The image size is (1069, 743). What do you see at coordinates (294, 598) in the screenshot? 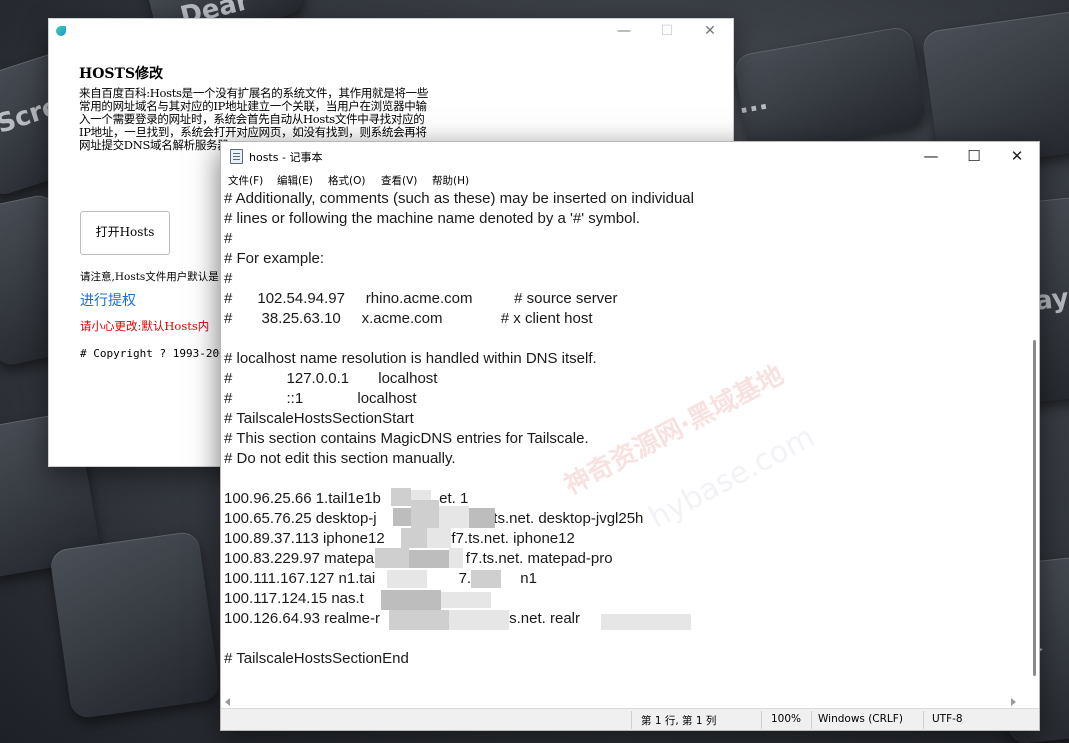
I see `text-line: 100.117.124.15 nas.t` at bounding box center [294, 598].